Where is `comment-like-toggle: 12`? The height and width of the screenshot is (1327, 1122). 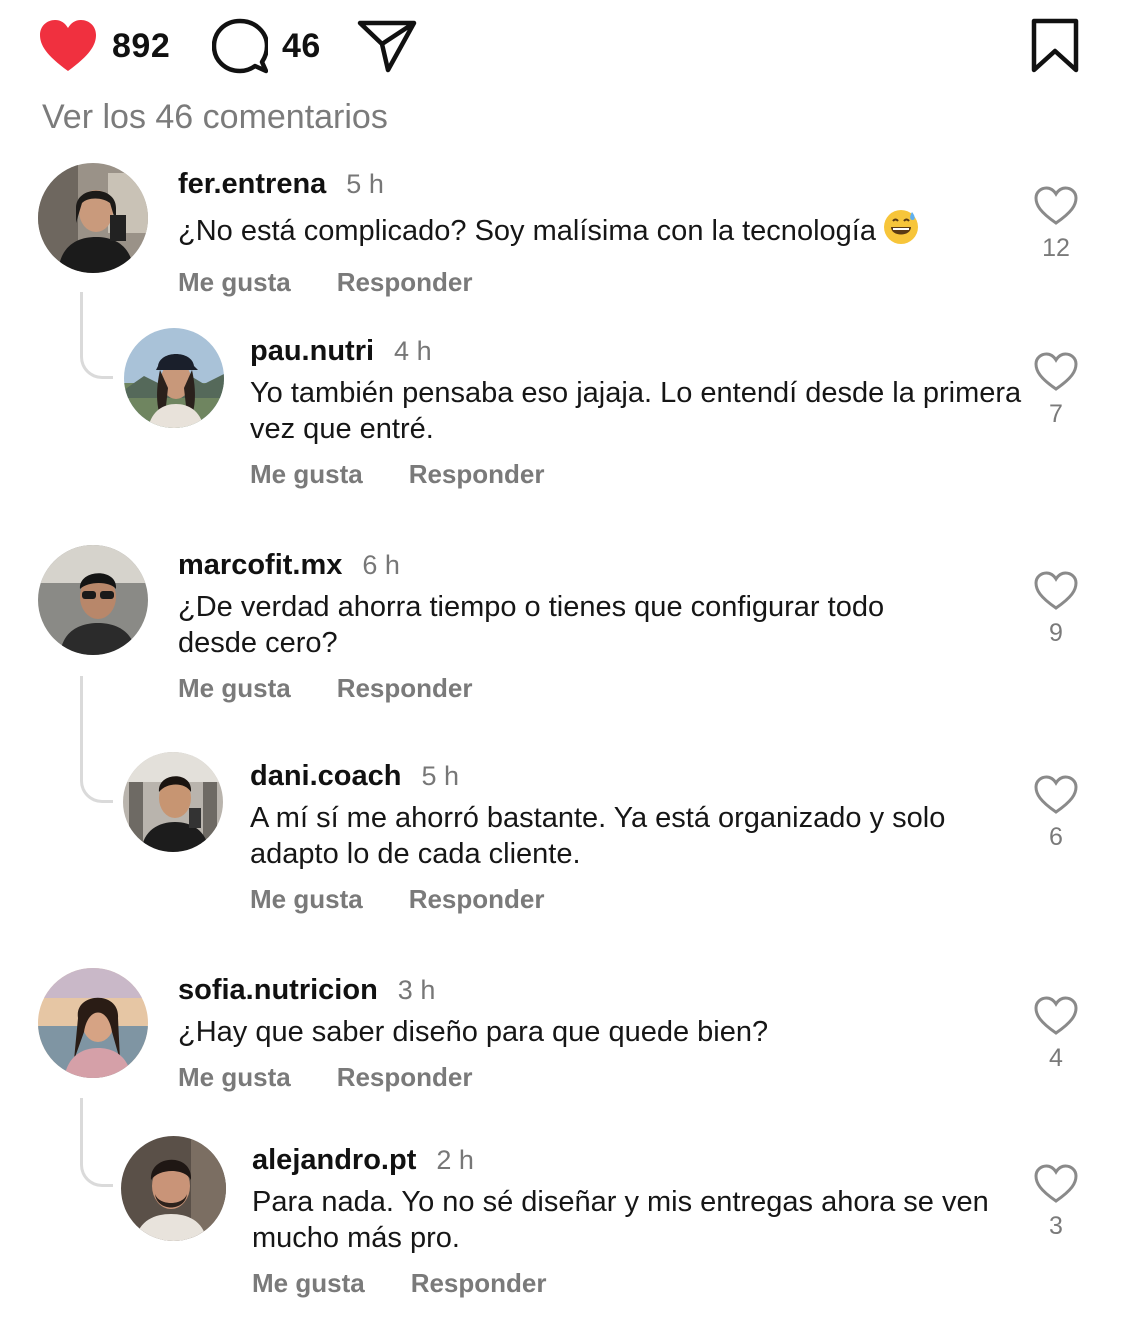
comment-like-toggle: 12 is located at coordinates (1056, 224).